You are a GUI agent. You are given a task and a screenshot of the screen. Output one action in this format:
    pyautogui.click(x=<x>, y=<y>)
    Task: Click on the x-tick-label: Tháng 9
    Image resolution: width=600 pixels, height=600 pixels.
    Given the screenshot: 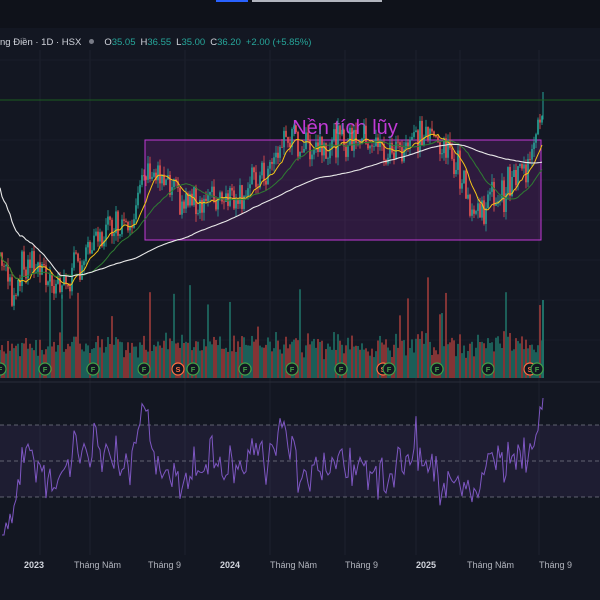 What is the action you would take?
    pyautogui.click(x=165, y=565)
    